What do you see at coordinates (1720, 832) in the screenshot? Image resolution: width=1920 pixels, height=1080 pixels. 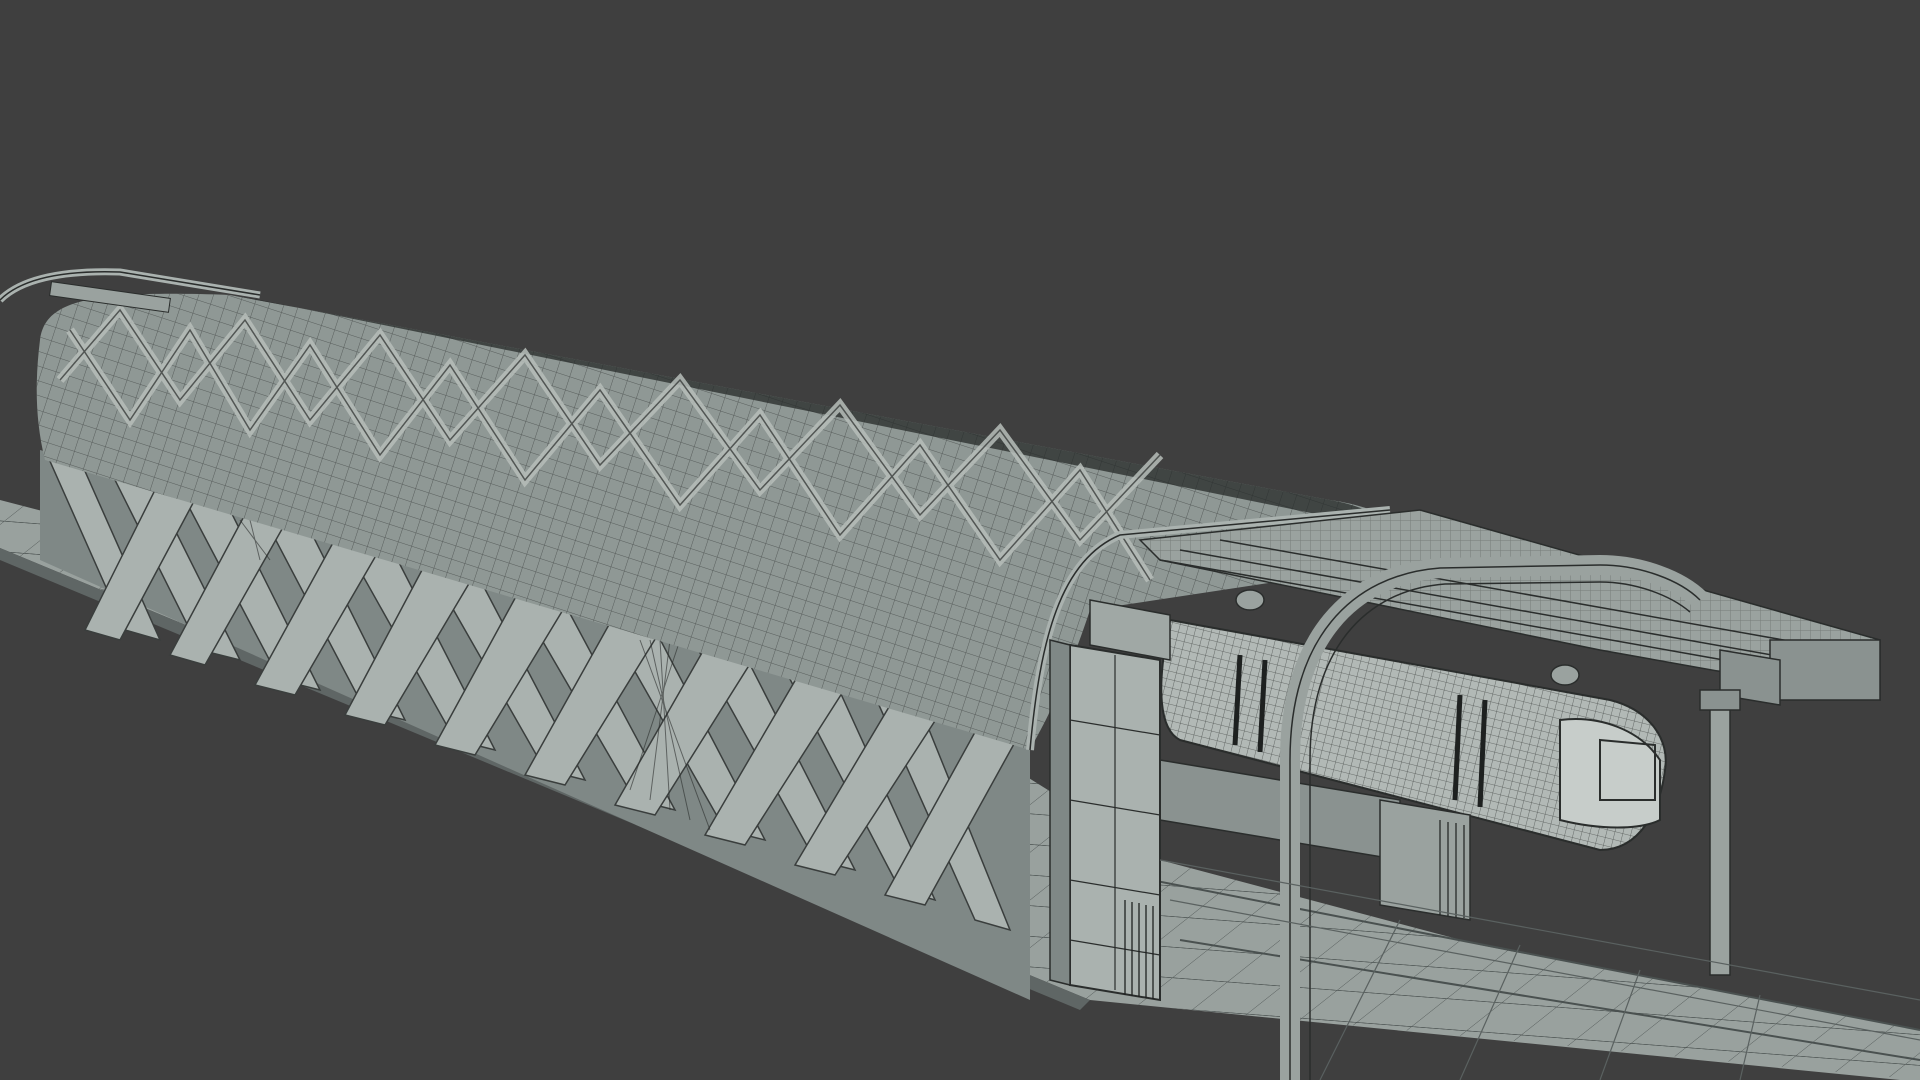 I see `right-support-column` at bounding box center [1720, 832].